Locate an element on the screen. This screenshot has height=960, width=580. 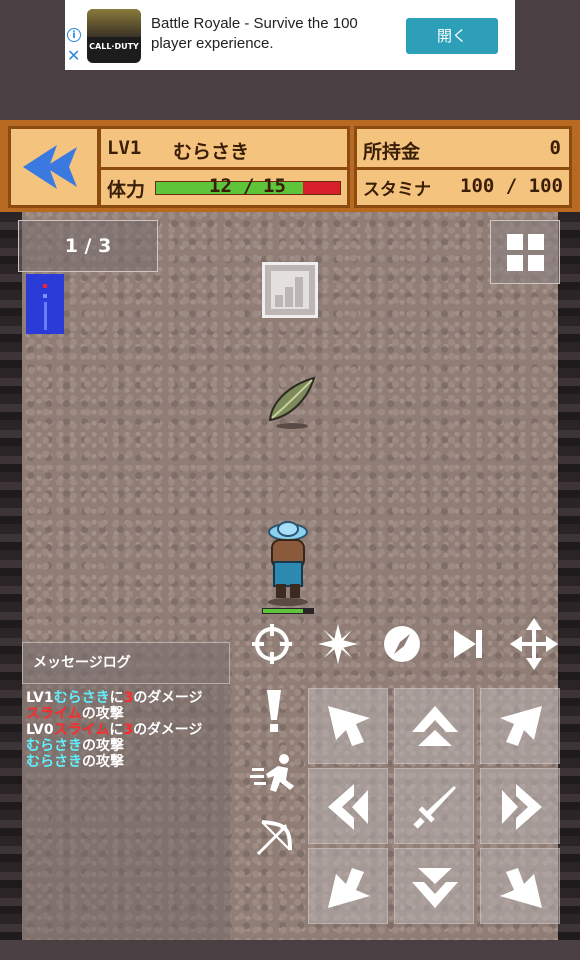
exclamation-icon is located at coordinates (274, 711).